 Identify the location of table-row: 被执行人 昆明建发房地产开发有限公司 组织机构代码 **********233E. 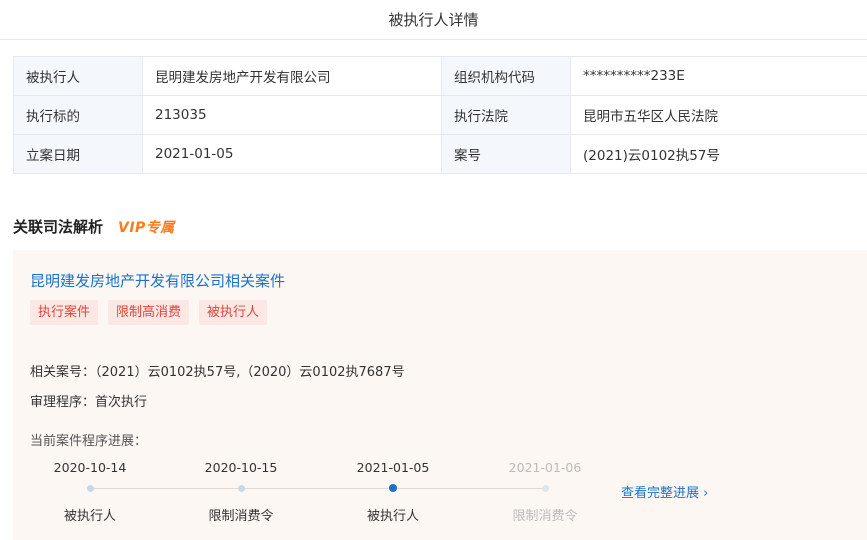
(440, 76).